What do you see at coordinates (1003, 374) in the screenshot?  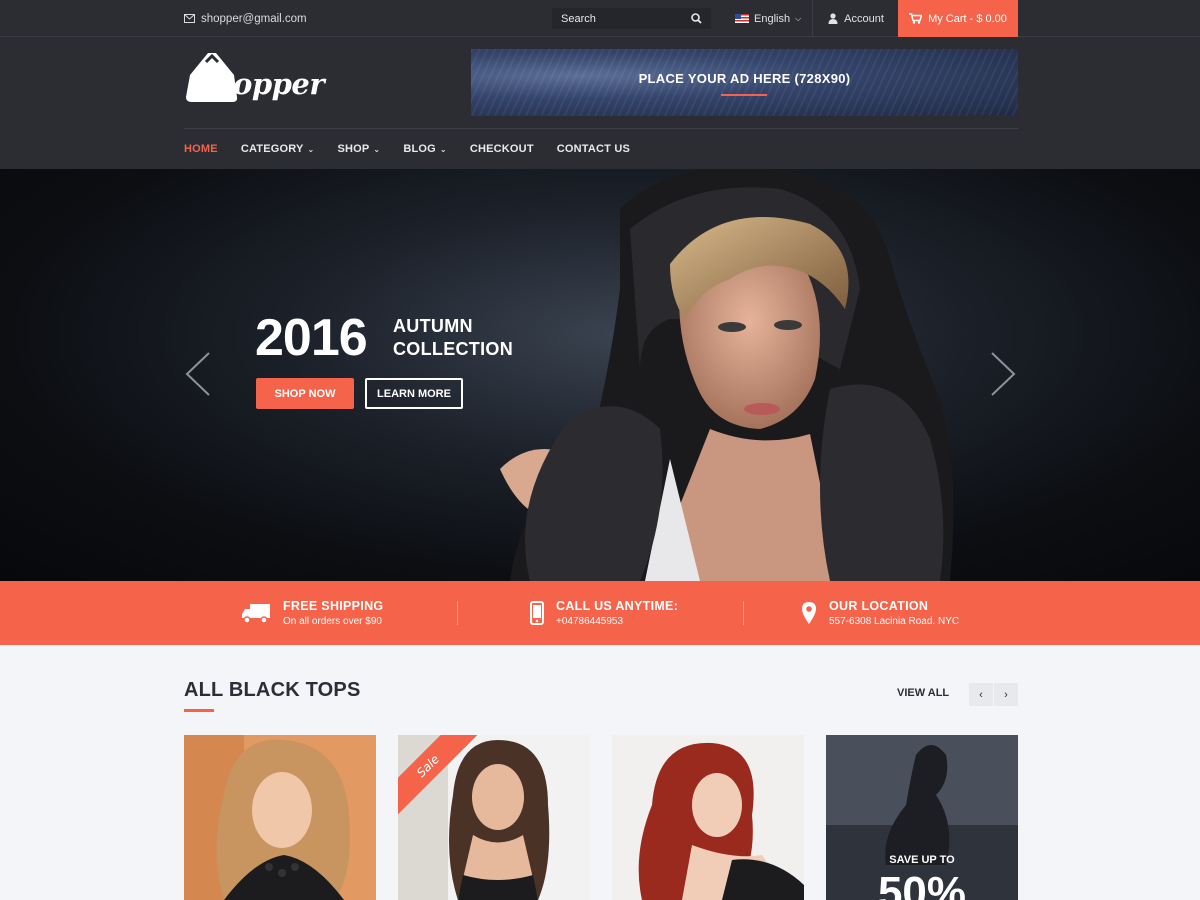 I see `slider-next-arrow-icon` at bounding box center [1003, 374].